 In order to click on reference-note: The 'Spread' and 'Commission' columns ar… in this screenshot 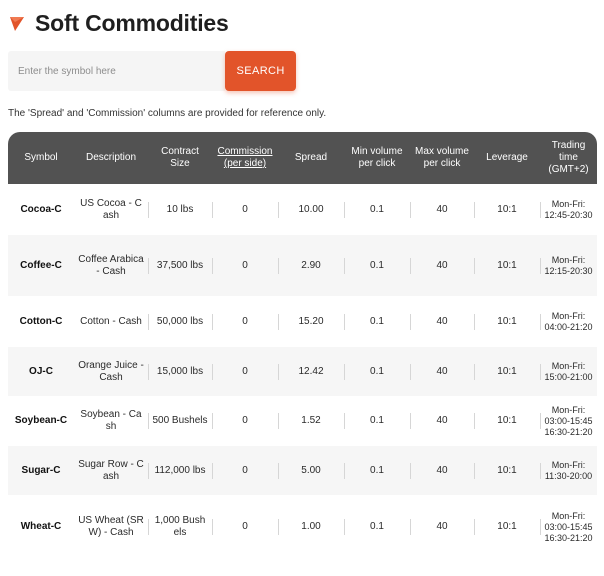, I will do `click(167, 113)`.